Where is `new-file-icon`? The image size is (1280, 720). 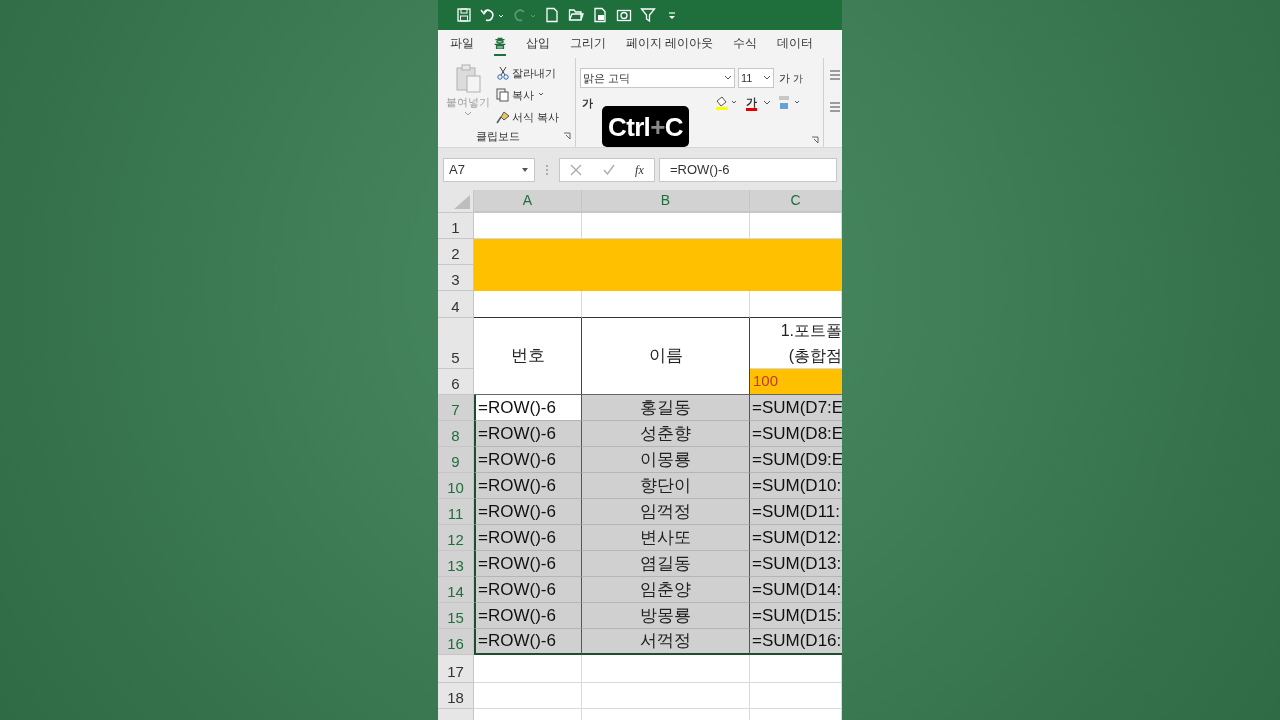 new-file-icon is located at coordinates (552, 15).